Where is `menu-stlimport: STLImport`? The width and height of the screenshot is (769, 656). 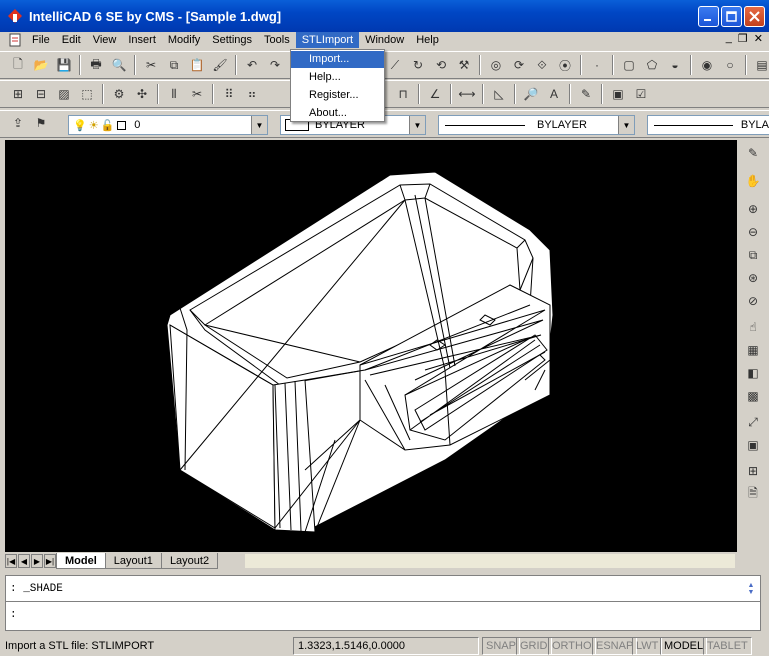
menu-stlimport: STLImport is located at coordinates (327, 40).